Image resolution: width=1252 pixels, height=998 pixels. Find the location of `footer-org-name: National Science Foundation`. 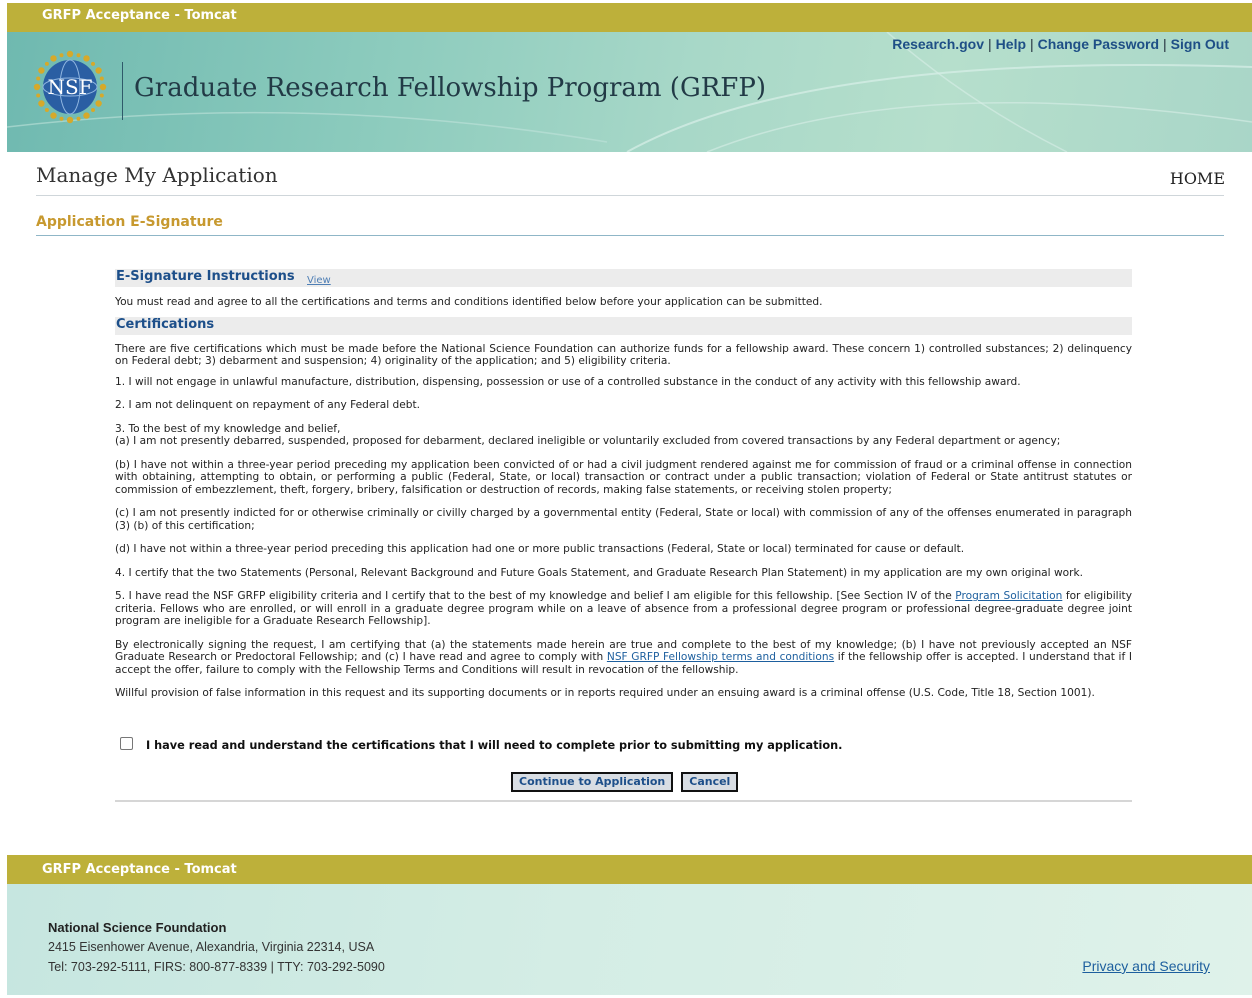

footer-org-name: National Science Foundation is located at coordinates (137, 927).